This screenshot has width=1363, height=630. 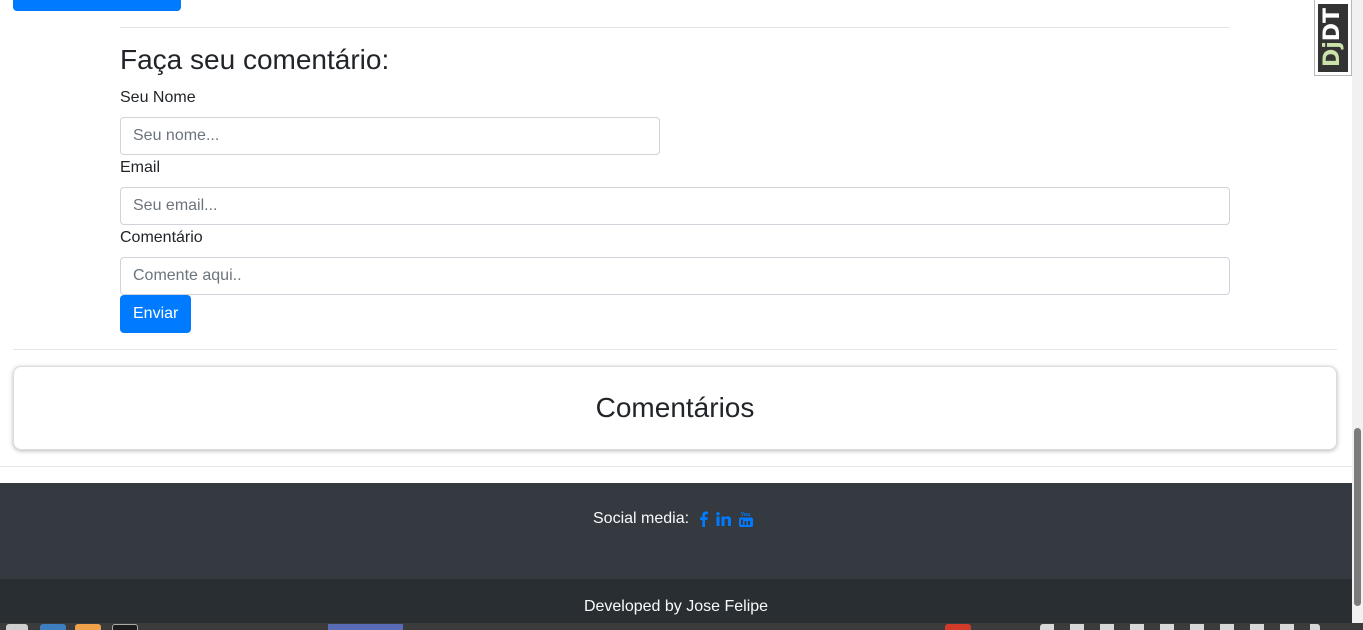 What do you see at coordinates (676, 606) in the screenshot?
I see `credit-text: Developed by Jose Felipe` at bounding box center [676, 606].